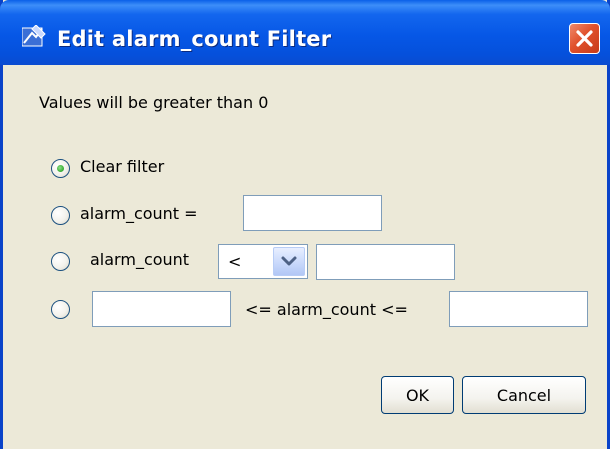  I want to click on range-min-field, so click(161, 309).